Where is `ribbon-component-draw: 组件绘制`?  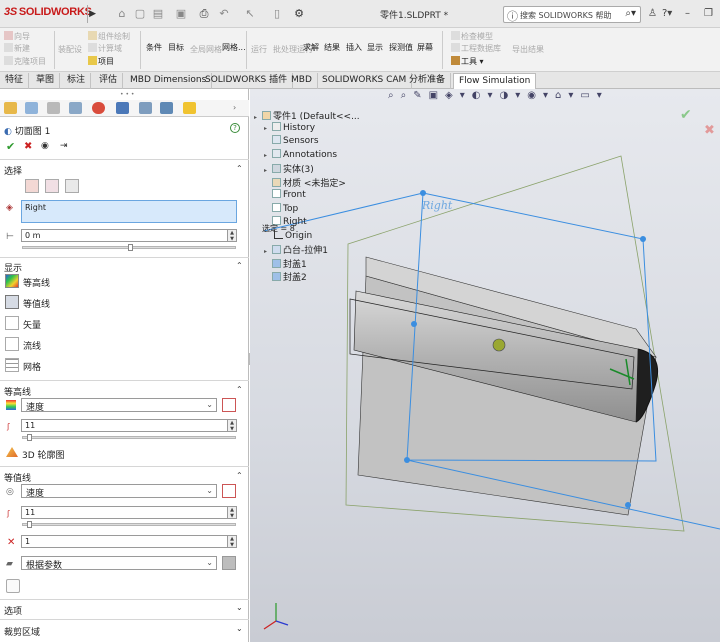
ribbon-component-draw: 组件绘制 is located at coordinates (109, 36).